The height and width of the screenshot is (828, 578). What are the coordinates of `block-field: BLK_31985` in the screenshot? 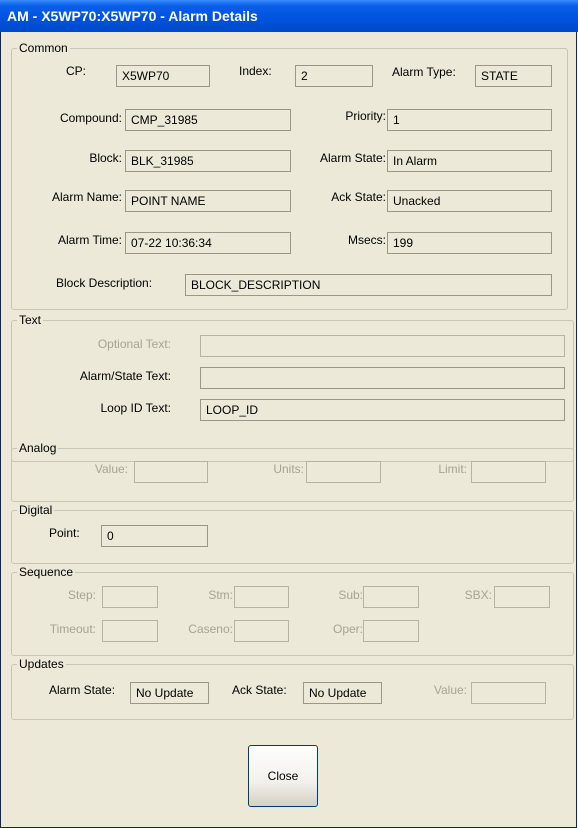 It's located at (208, 161).